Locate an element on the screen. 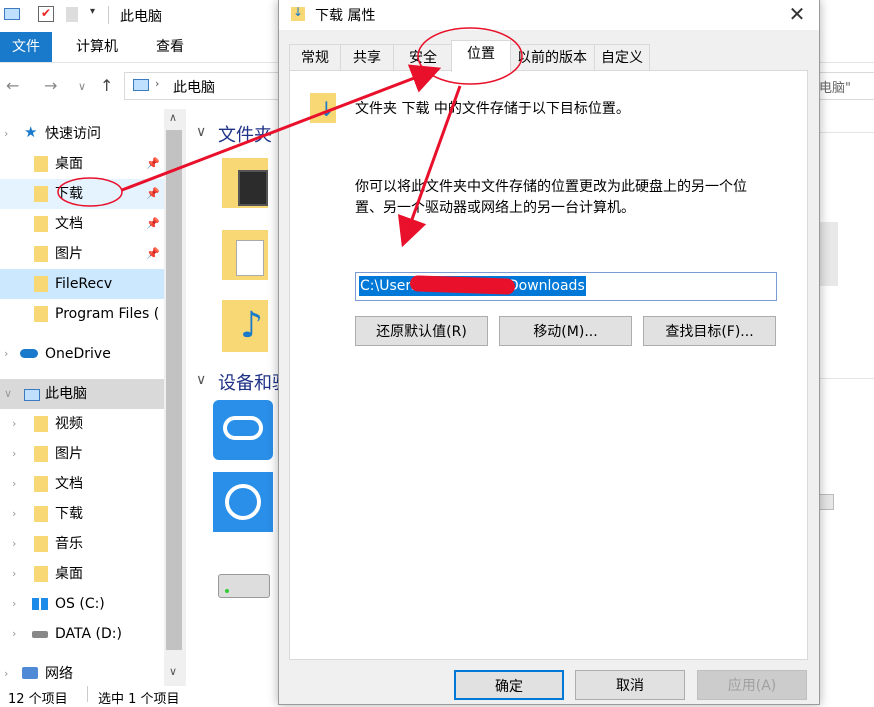 The height and width of the screenshot is (707, 874). ok-button: 确定 is located at coordinates (509, 685).